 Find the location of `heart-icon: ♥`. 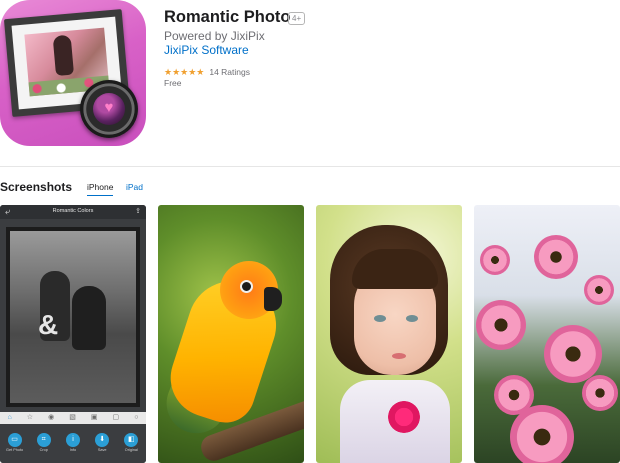

heart-icon: ♥ is located at coordinates (109, 107).